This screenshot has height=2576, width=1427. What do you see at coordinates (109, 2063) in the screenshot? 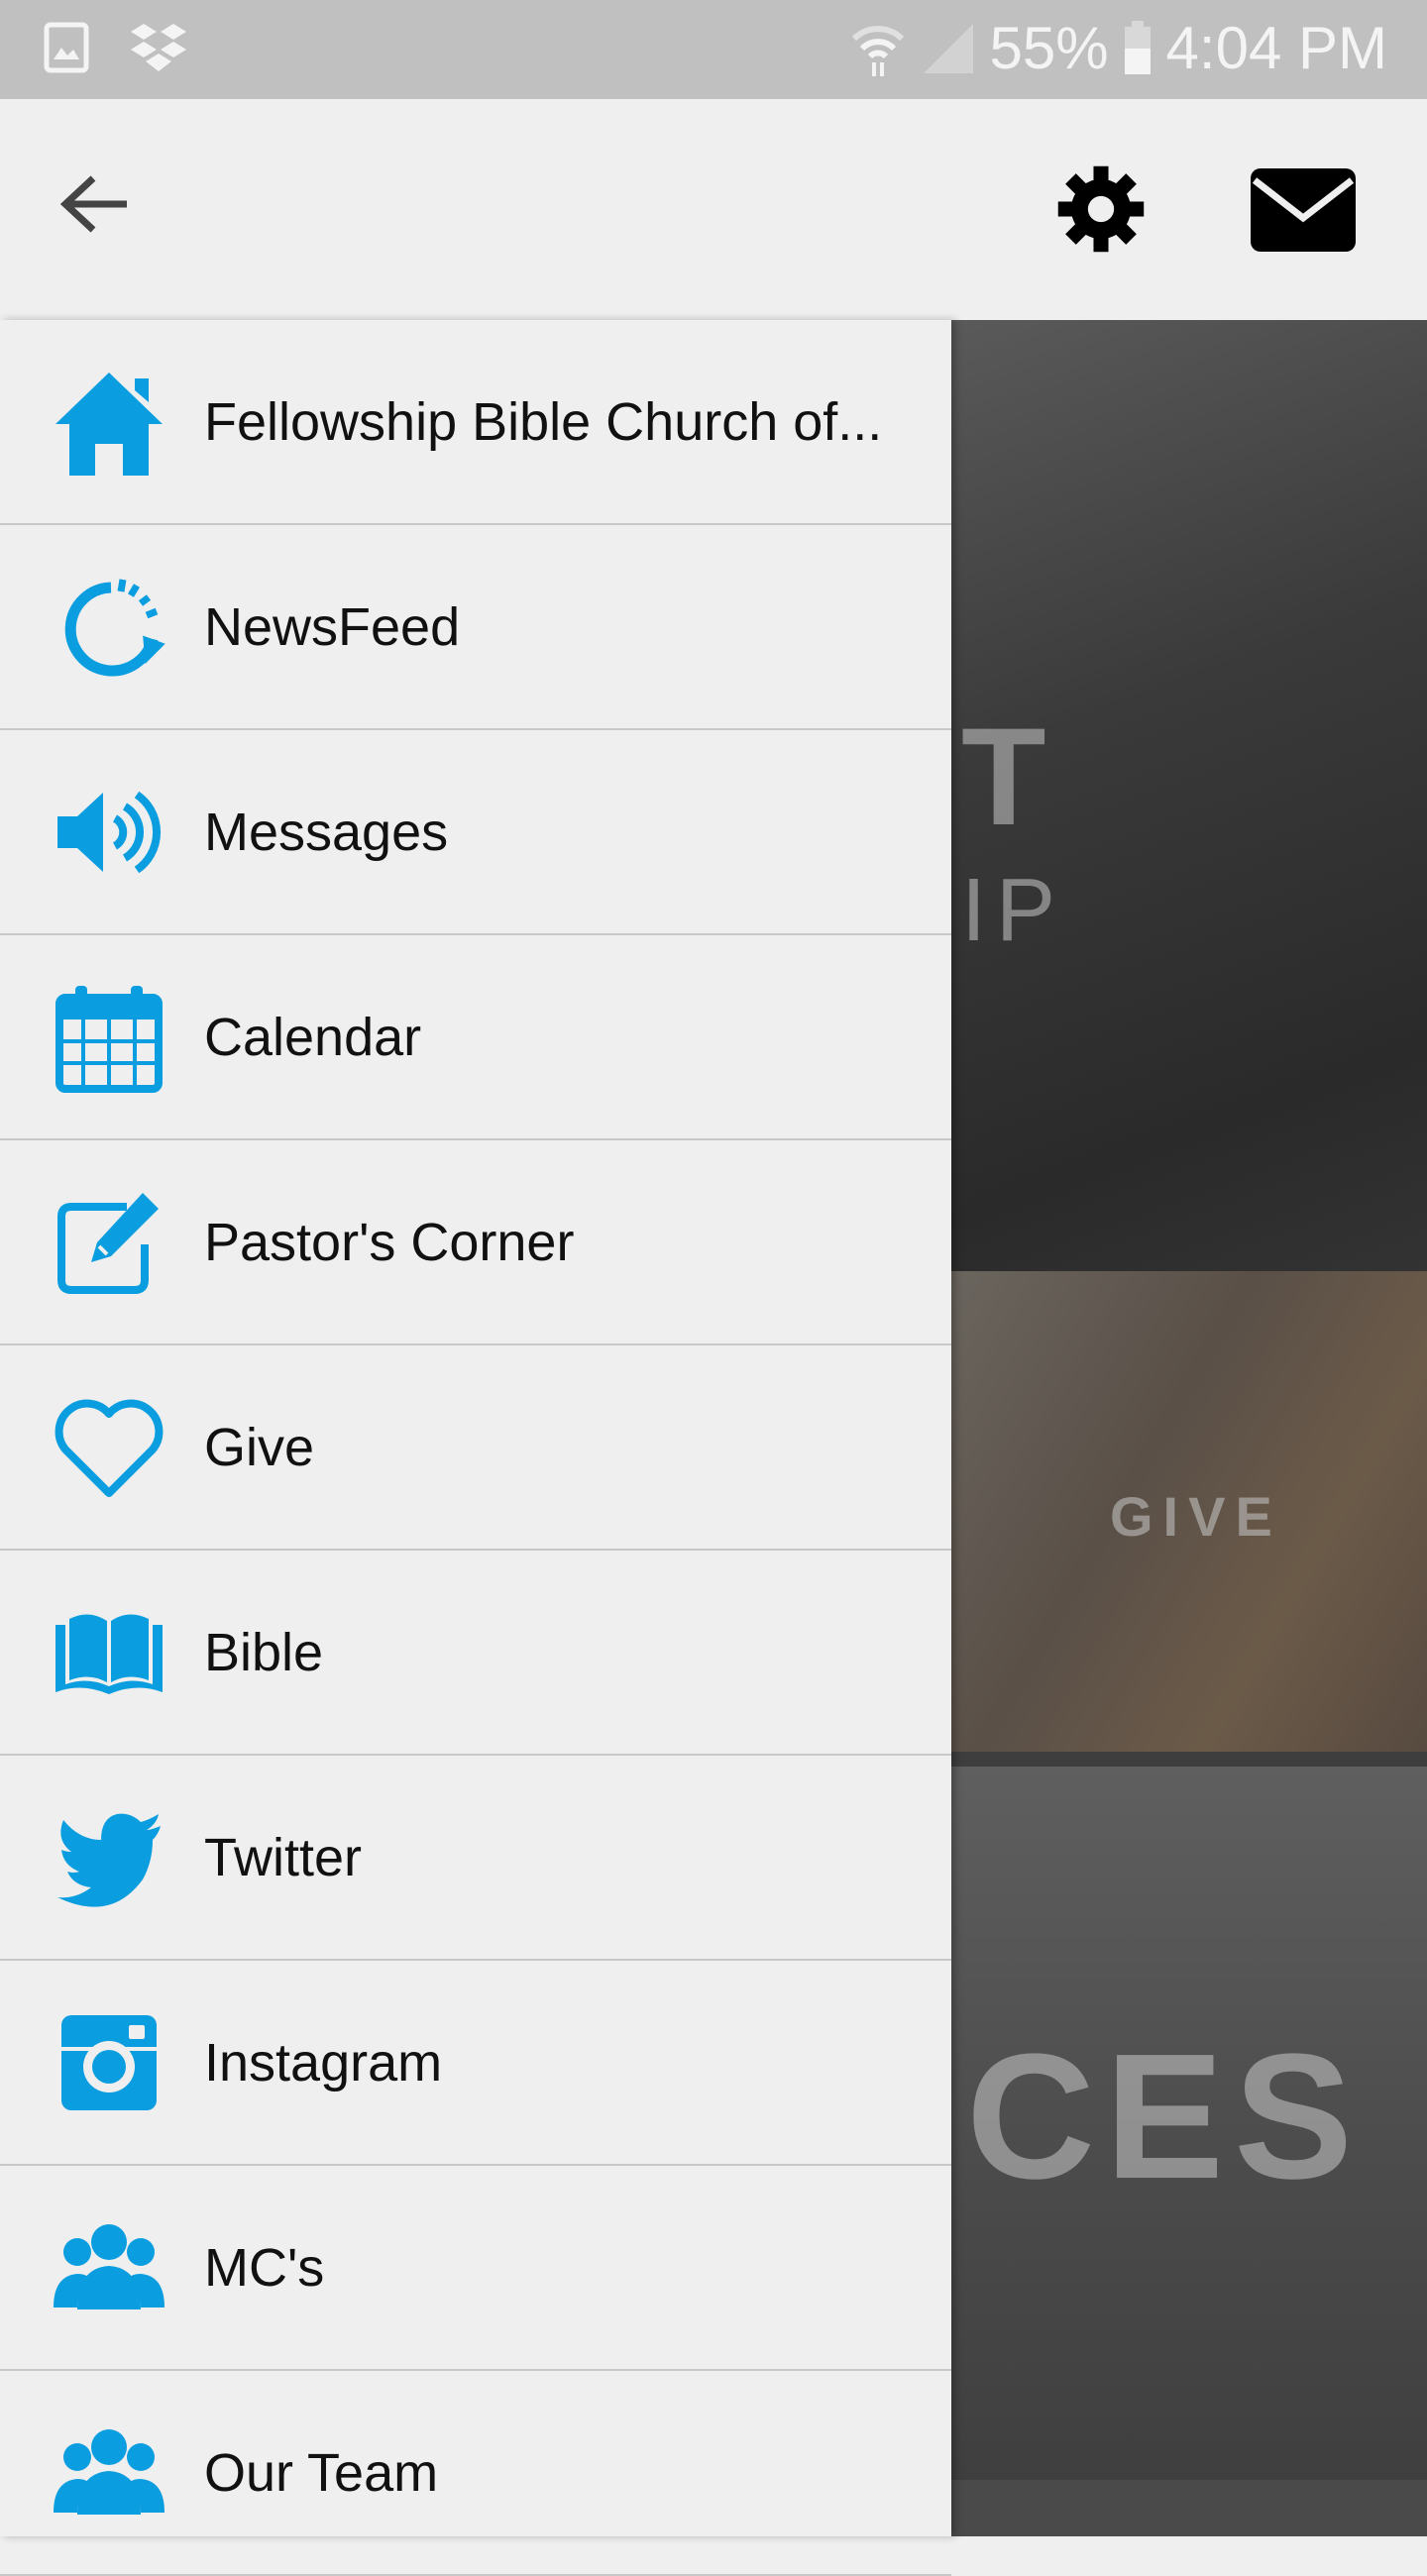
I see `instagram-icon` at bounding box center [109, 2063].